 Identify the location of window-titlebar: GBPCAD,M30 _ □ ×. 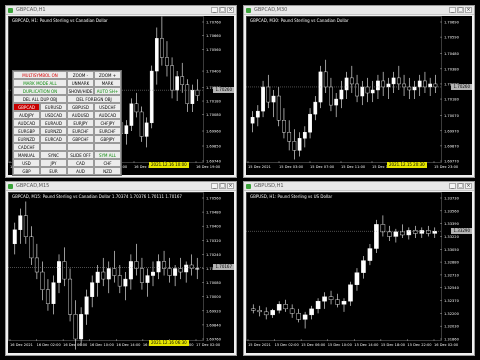
(359, 10).